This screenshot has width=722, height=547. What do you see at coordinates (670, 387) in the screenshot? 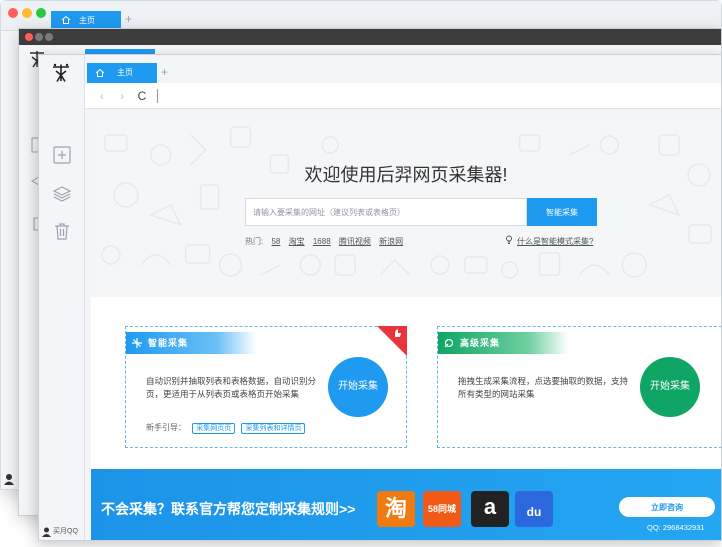
I see `start-advanced-collect-button: 开始采集` at bounding box center [670, 387].